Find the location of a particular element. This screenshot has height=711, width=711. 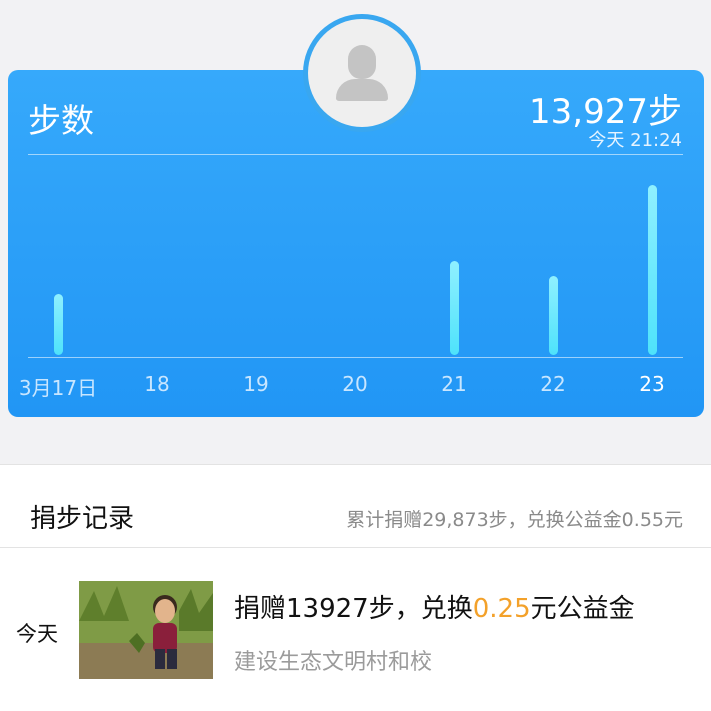

donation-records-header: 捐步记录 累计捐赠29,873步，兑换公益金0.55元 is located at coordinates (355, 506).